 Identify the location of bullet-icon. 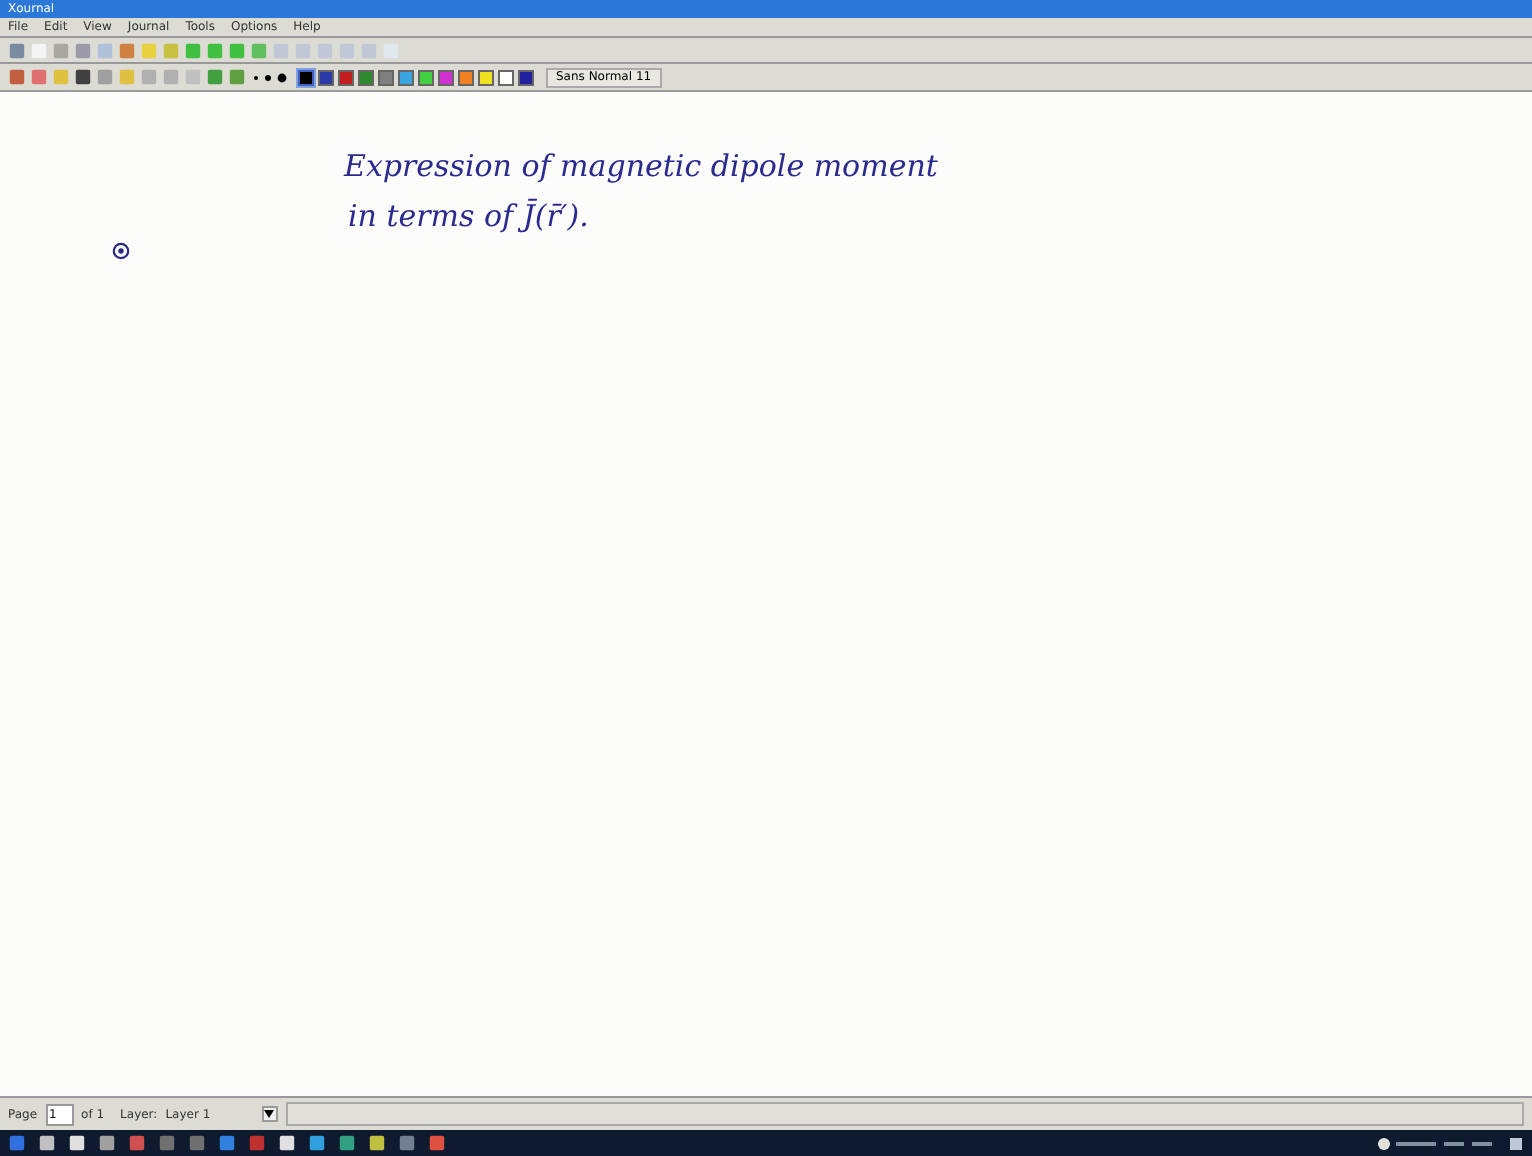
(121, 251).